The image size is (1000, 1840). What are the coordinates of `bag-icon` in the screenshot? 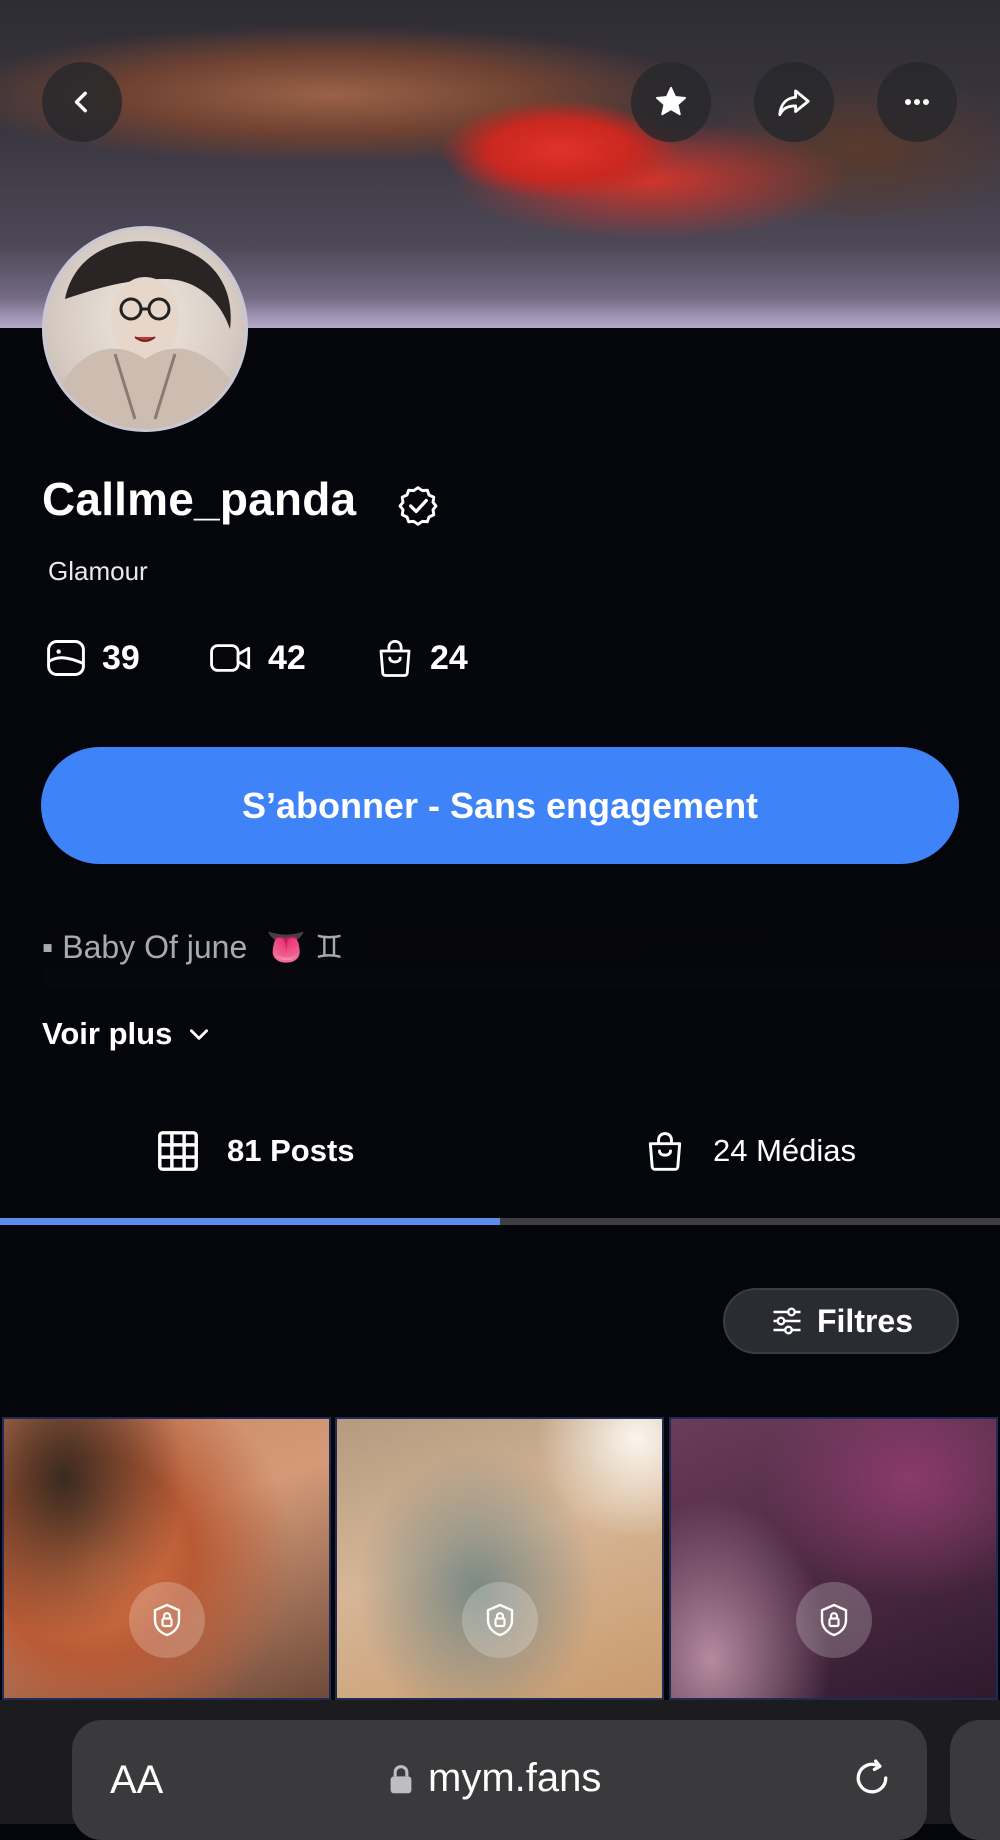 It's located at (665, 1151).